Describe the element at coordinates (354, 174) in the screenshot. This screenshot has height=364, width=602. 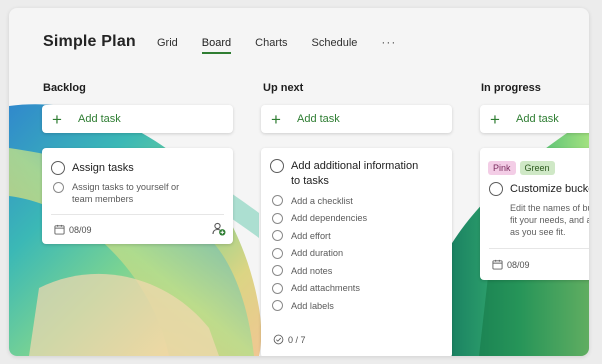
I see `task-title: Add additional information to tasks` at that location.